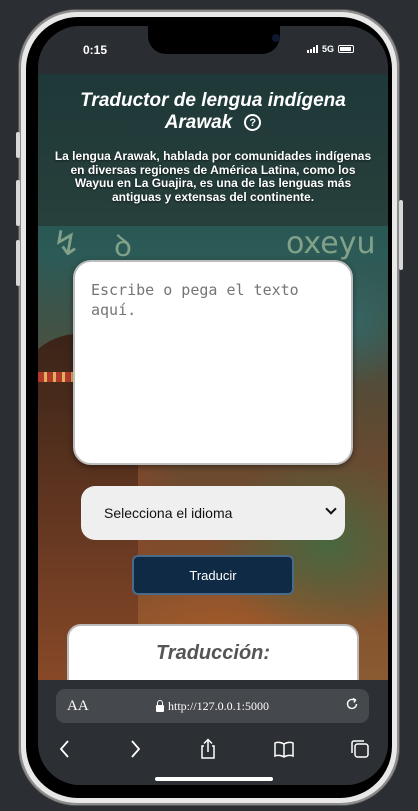  What do you see at coordinates (95, 50) in the screenshot?
I see `status-time: 0:15` at bounding box center [95, 50].